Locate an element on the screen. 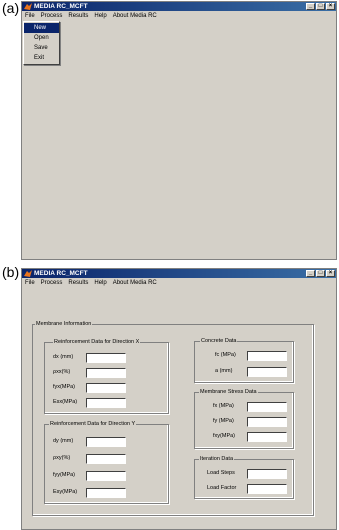 Image resolution: width=339 pixels, height=530 pixels. dy-input is located at coordinates (106, 442).